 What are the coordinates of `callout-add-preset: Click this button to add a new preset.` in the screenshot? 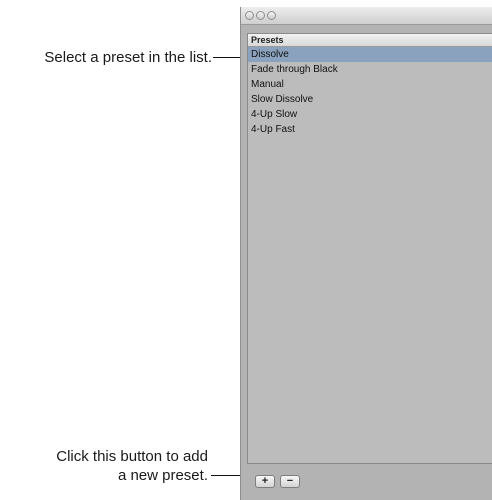 It's located at (132, 466).